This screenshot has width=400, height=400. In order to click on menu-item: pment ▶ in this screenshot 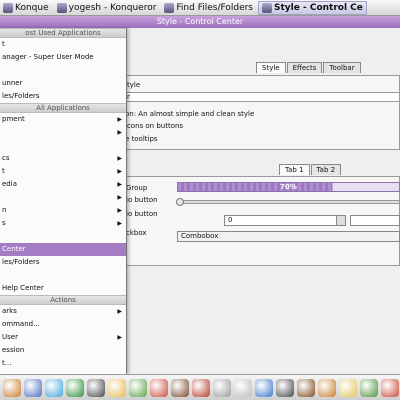, I will do `click(63, 119)`.